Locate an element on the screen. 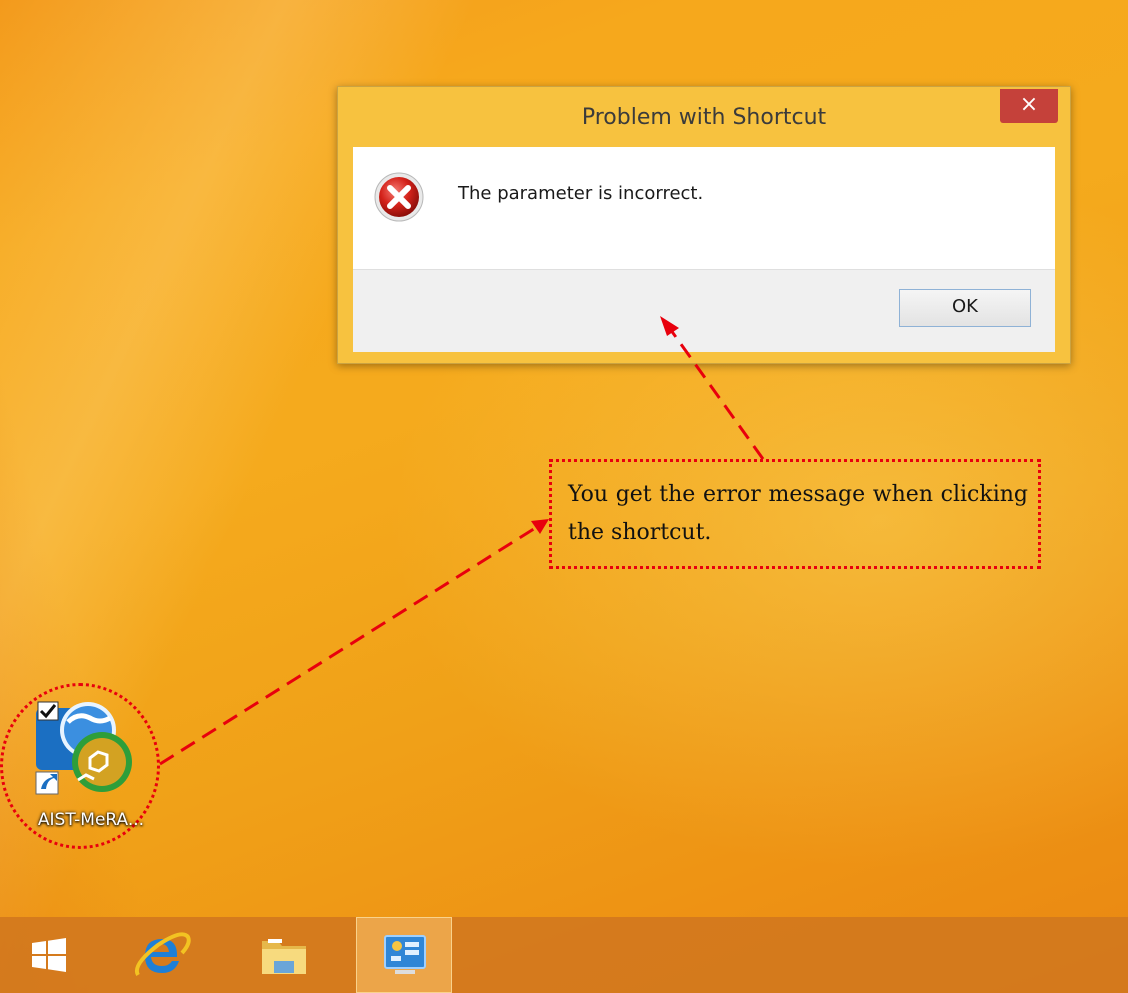 Image resolution: width=1128 pixels, height=993 pixels. taskbar-control-panel is located at coordinates (404, 955).